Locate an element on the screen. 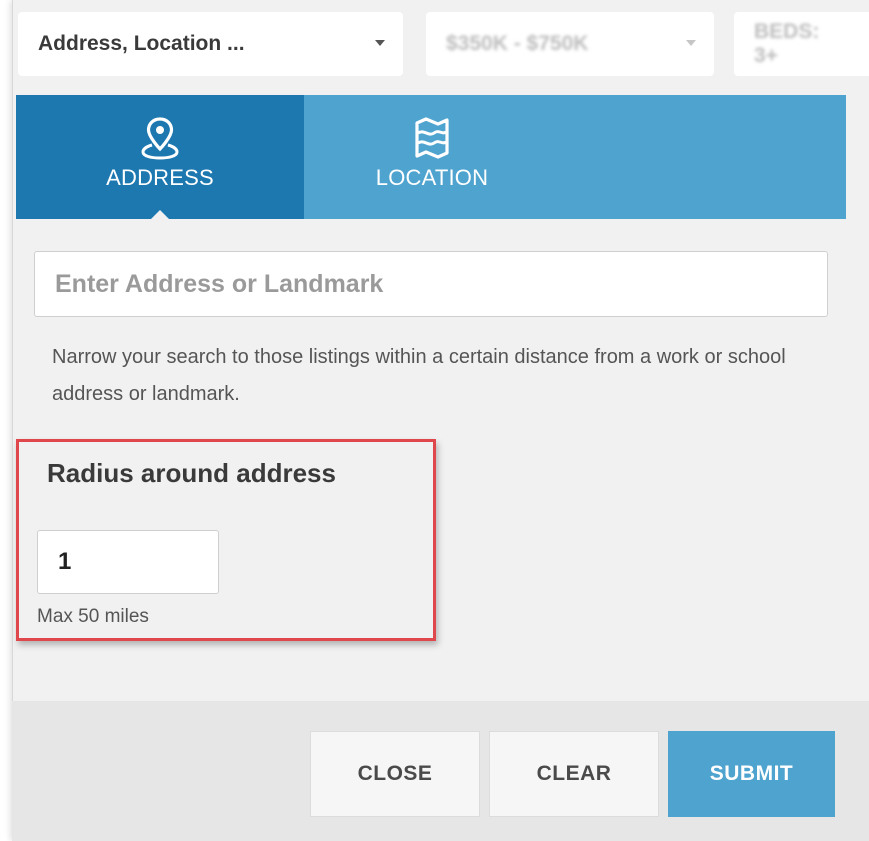  tab-location: LOCATION is located at coordinates (432, 157).